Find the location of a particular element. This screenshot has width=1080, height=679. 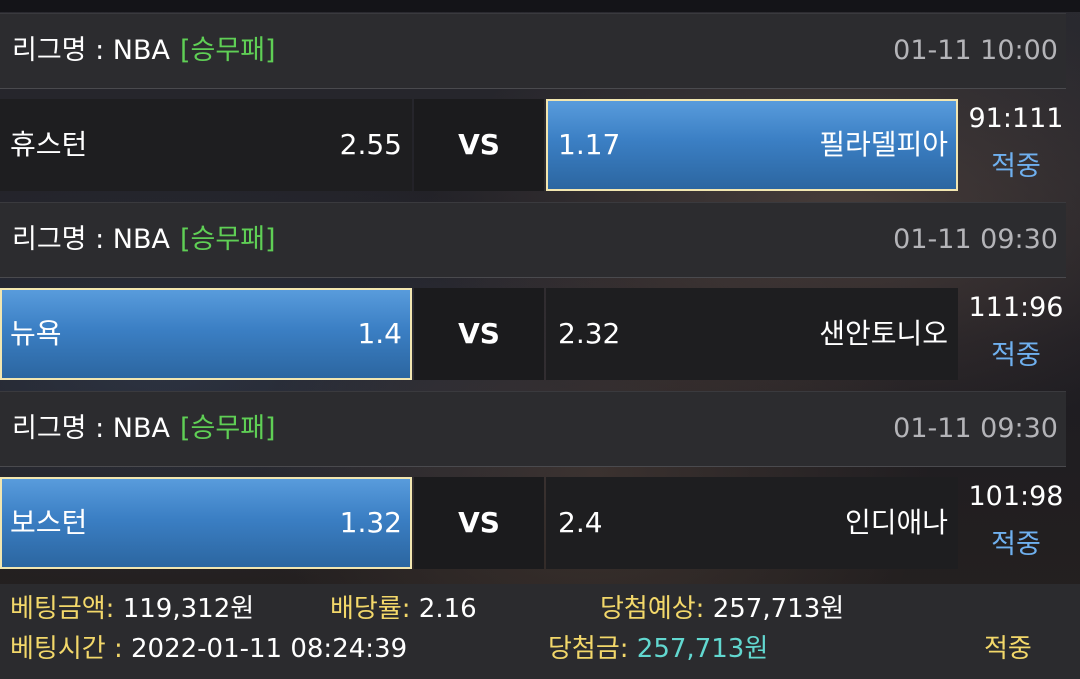

away-odds: 2.32 is located at coordinates (589, 333).